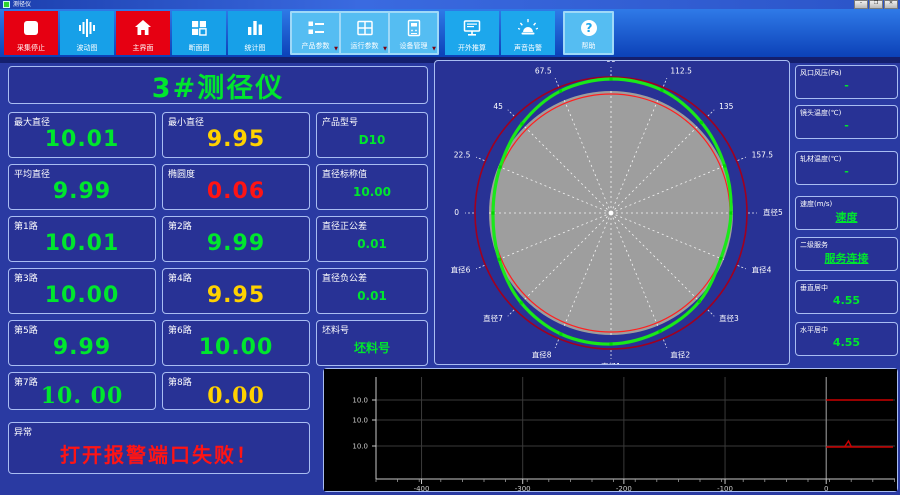 The image size is (900, 495). What do you see at coordinates (528, 27) in the screenshot?
I see `alarm-icon` at bounding box center [528, 27].